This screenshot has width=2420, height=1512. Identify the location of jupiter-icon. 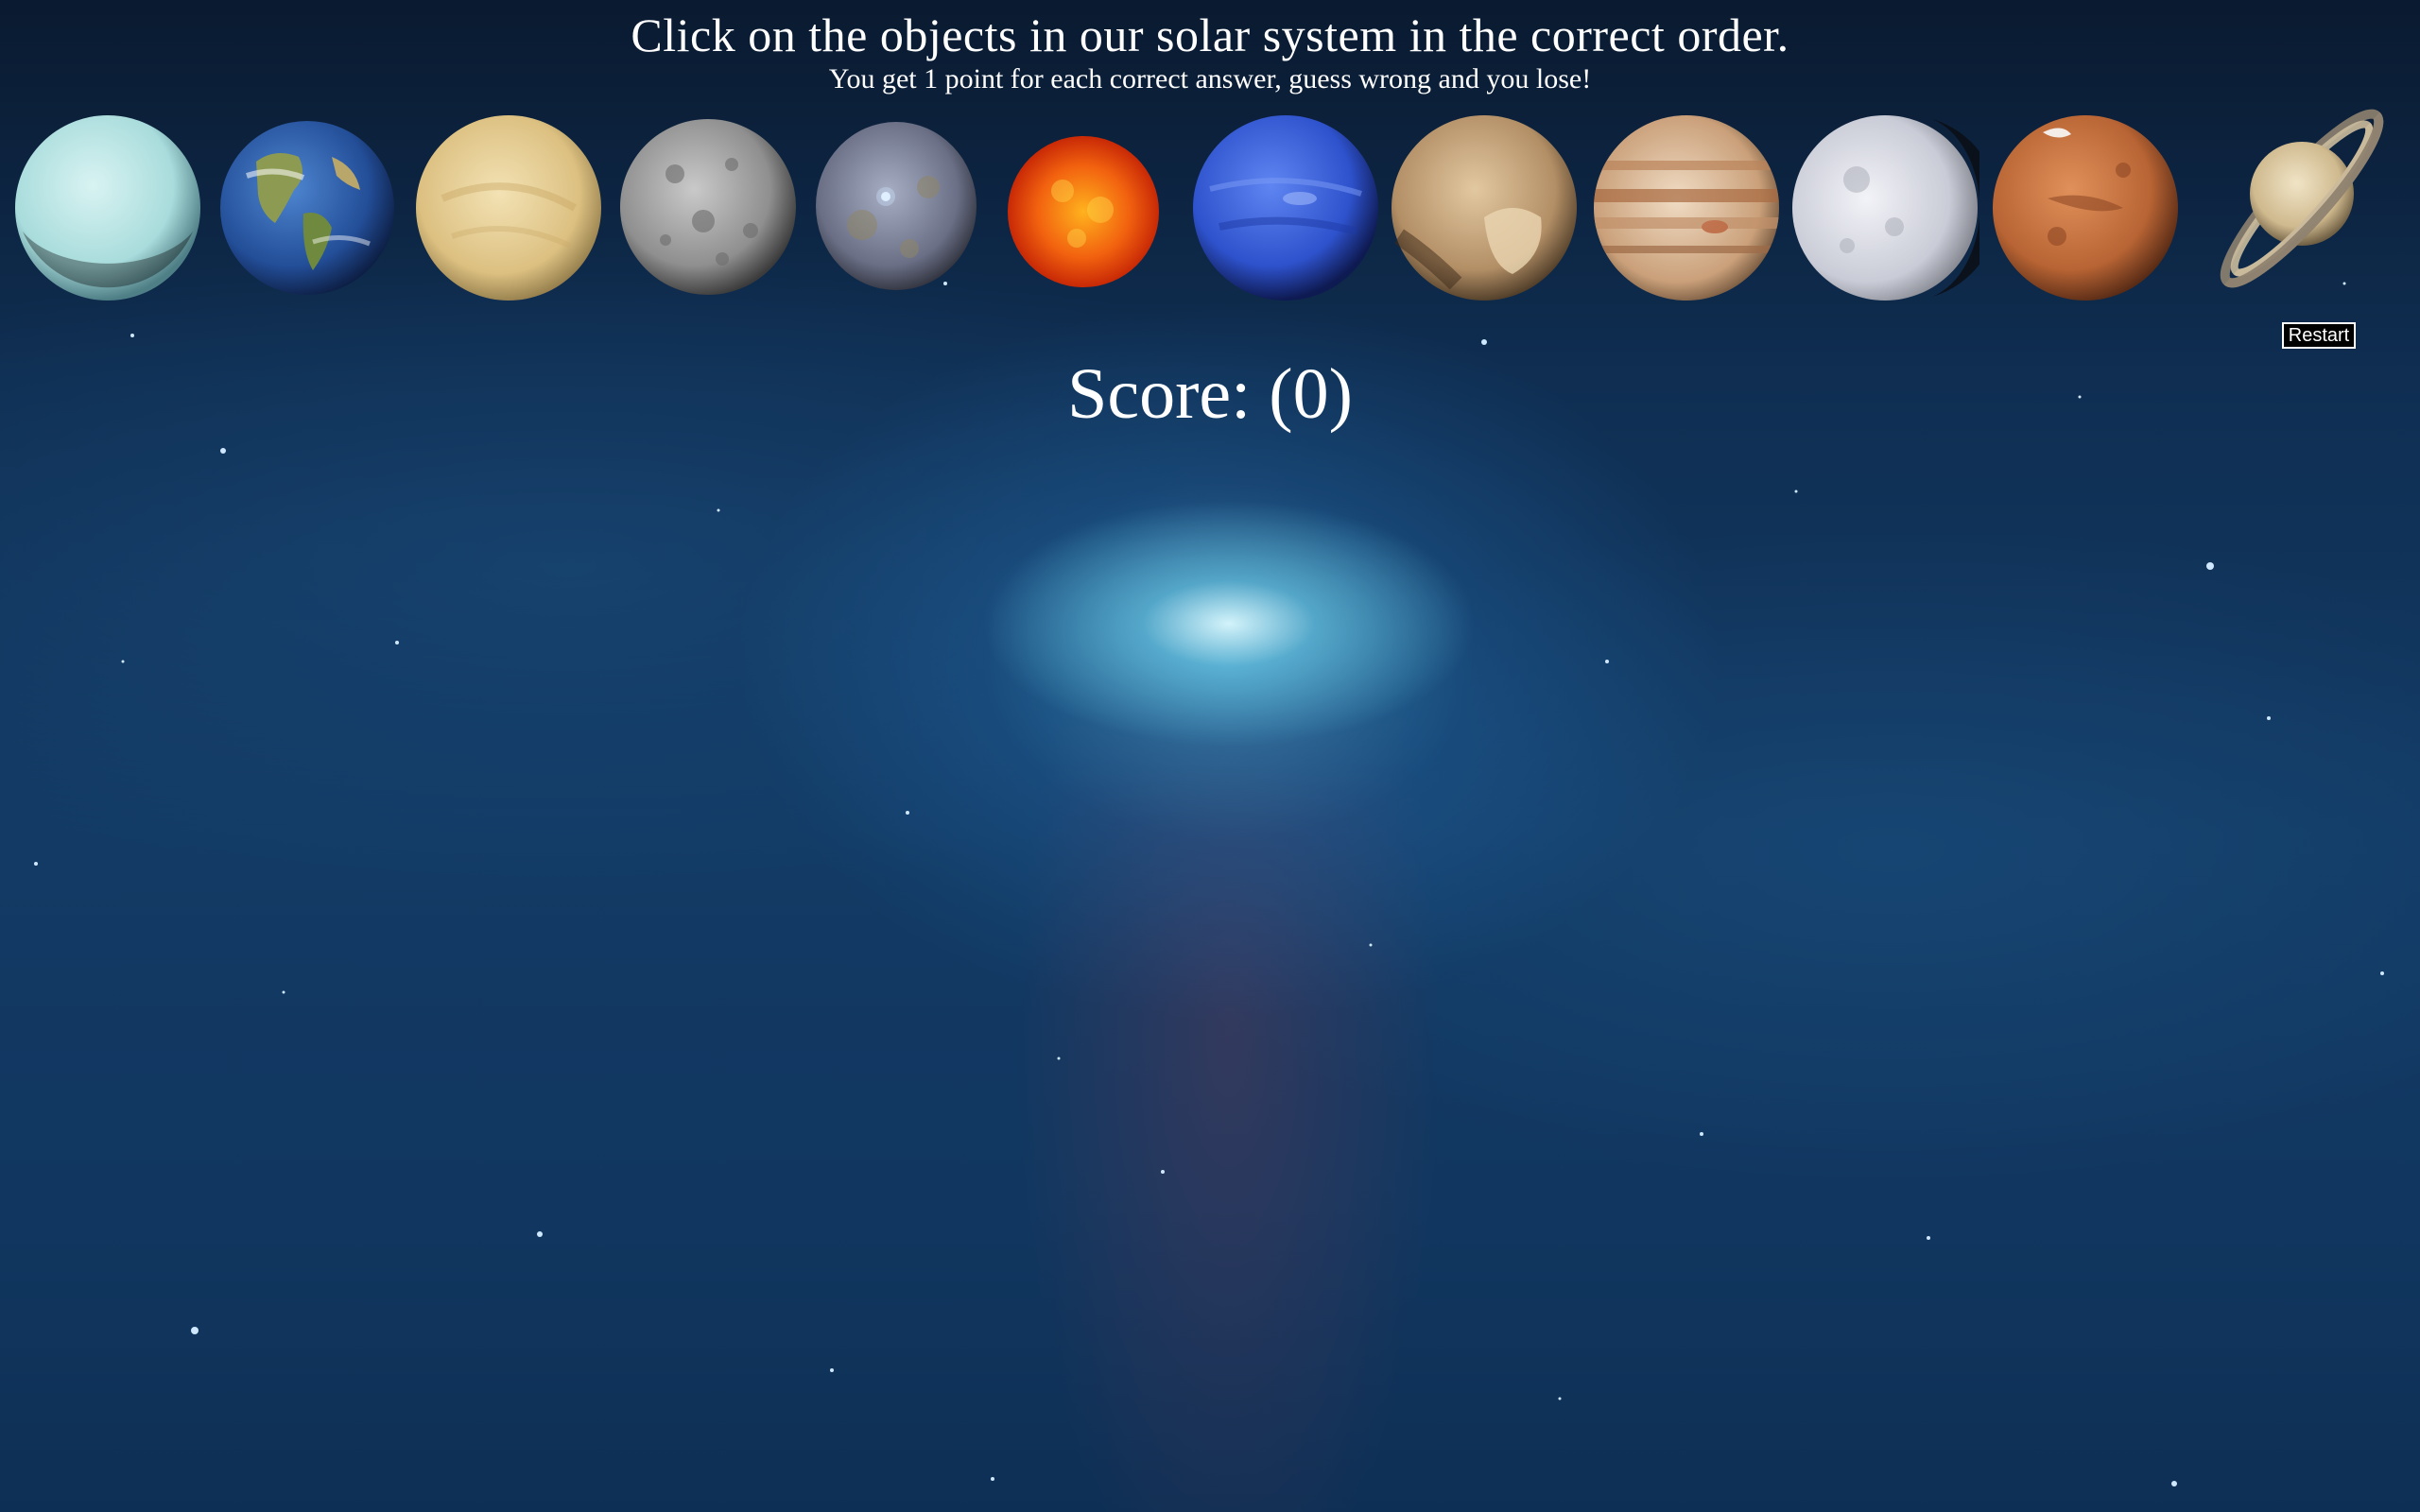
(1687, 207).